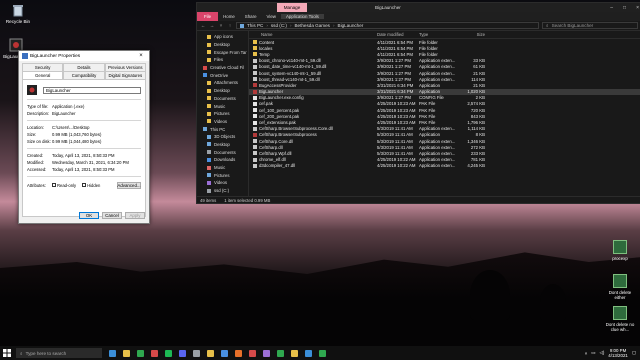  What do you see at coordinates (230, 25) in the screenshot?
I see `up-arrow-icon: ↑` at bounding box center [230, 25].